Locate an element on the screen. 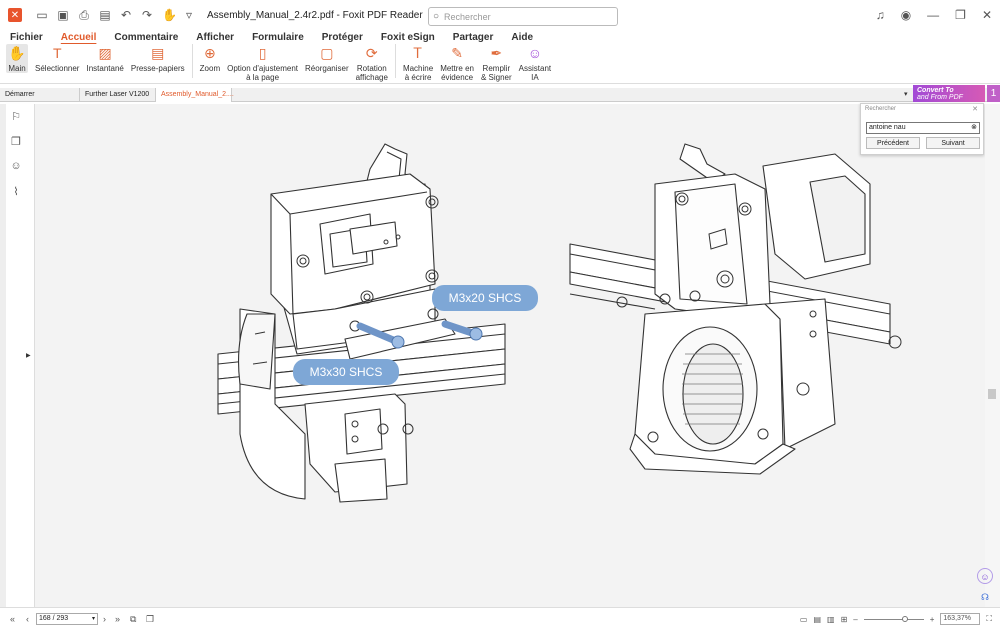  zoom-in-icon: + is located at coordinates (932, 619).